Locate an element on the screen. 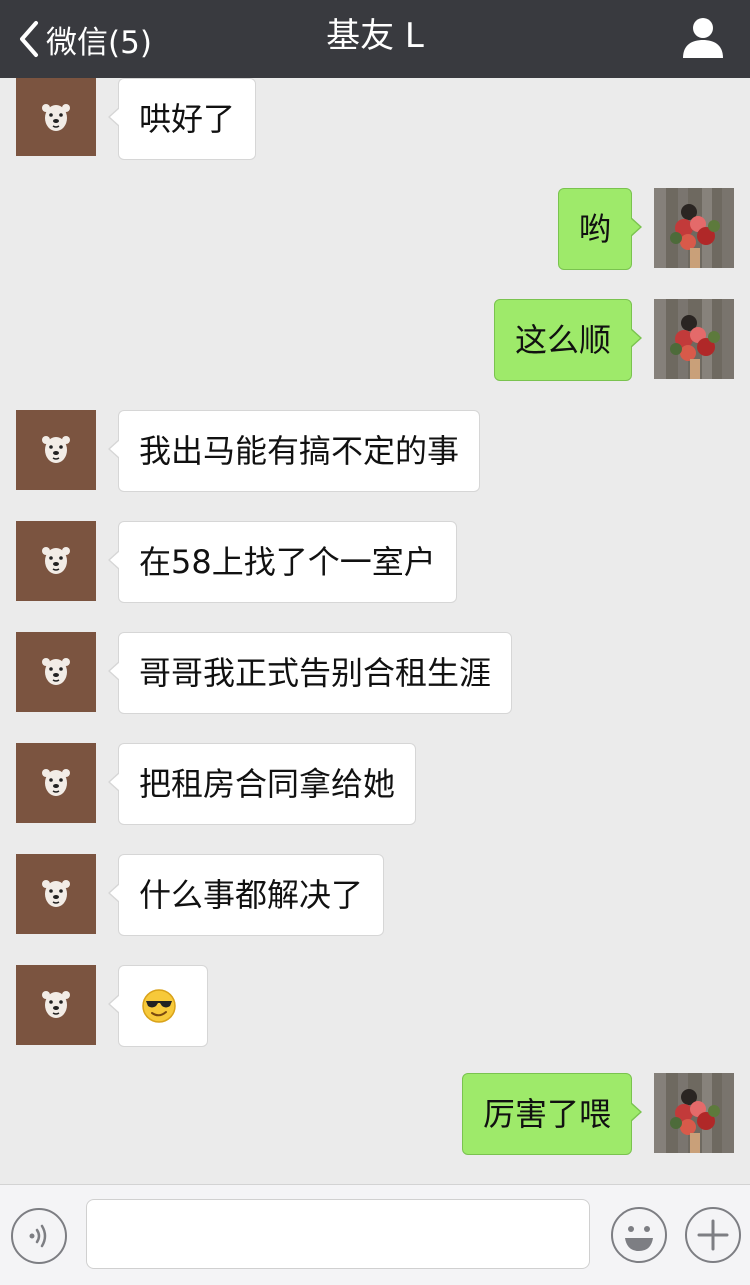  message-bubble: 在58上找了个一室户 is located at coordinates (282, 562).